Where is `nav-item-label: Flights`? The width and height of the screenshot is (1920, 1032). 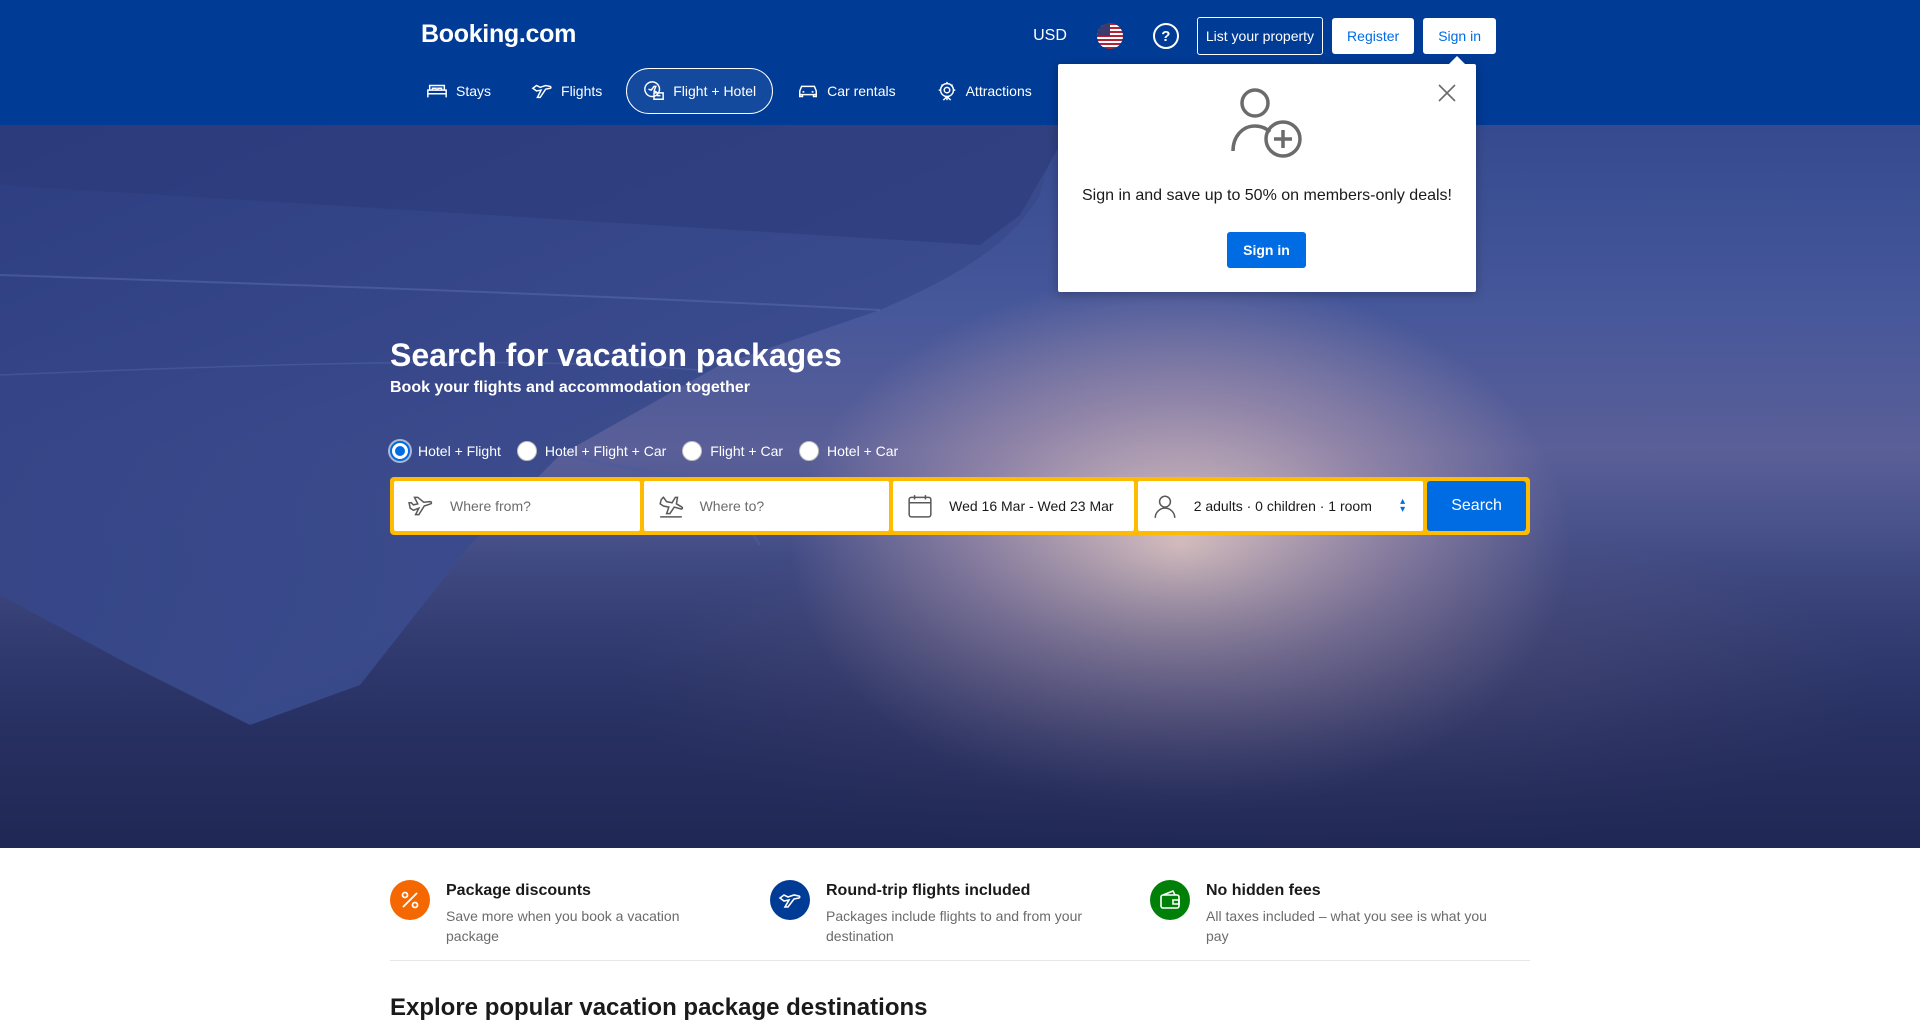 nav-item-label: Flights is located at coordinates (582, 91).